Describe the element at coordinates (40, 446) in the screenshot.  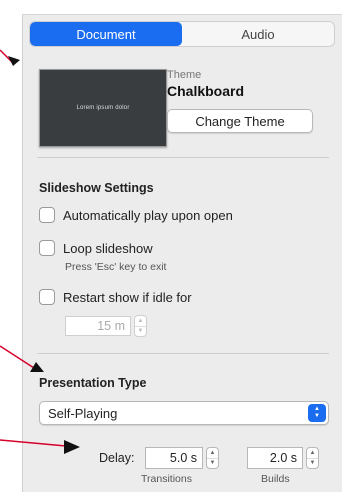
I see `annotation-arrow-bottom` at that location.